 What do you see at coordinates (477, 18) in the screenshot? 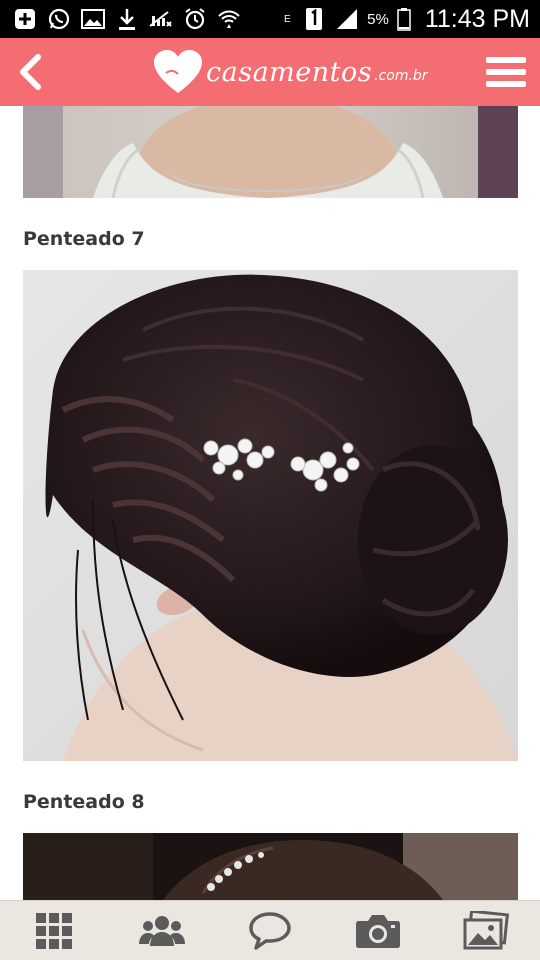
I see `clock: 11:43 PM` at bounding box center [477, 18].